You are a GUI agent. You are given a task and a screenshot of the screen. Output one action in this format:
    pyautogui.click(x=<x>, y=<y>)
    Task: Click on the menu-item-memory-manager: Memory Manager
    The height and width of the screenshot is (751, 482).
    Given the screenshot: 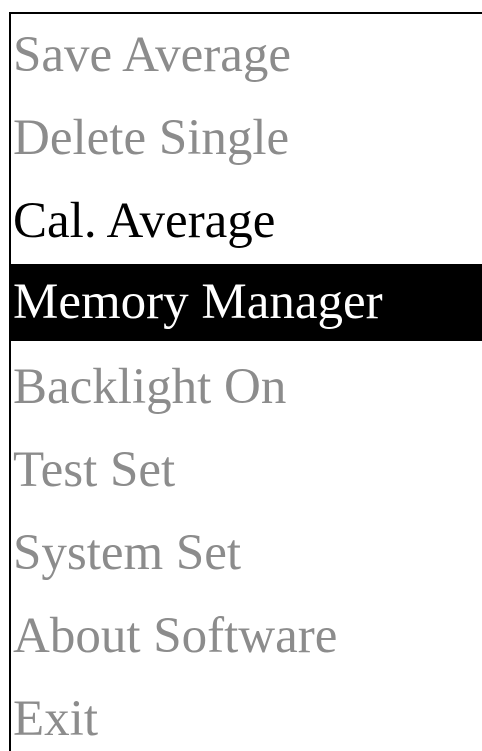 What is the action you would take?
    pyautogui.click(x=246, y=302)
    